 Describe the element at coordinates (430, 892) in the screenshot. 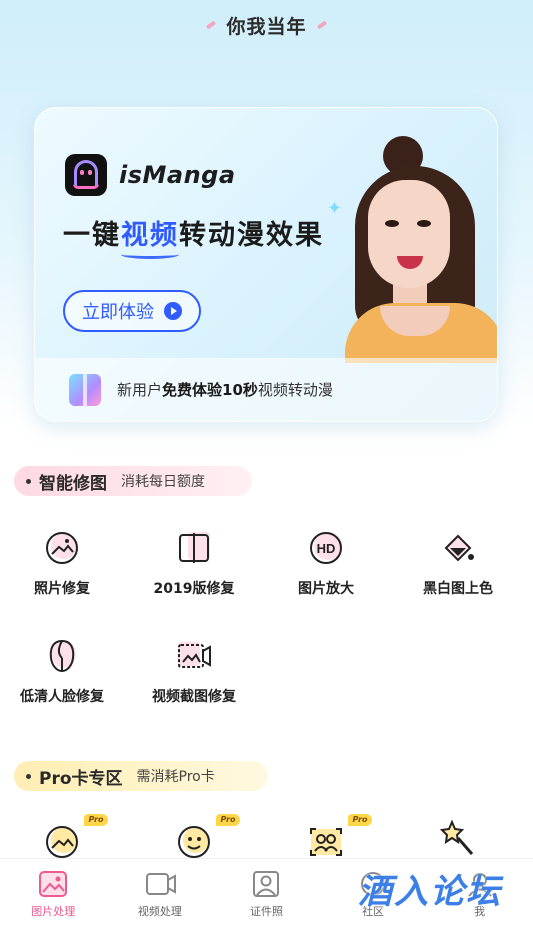

I see `watermark: 酒入论坛` at that location.